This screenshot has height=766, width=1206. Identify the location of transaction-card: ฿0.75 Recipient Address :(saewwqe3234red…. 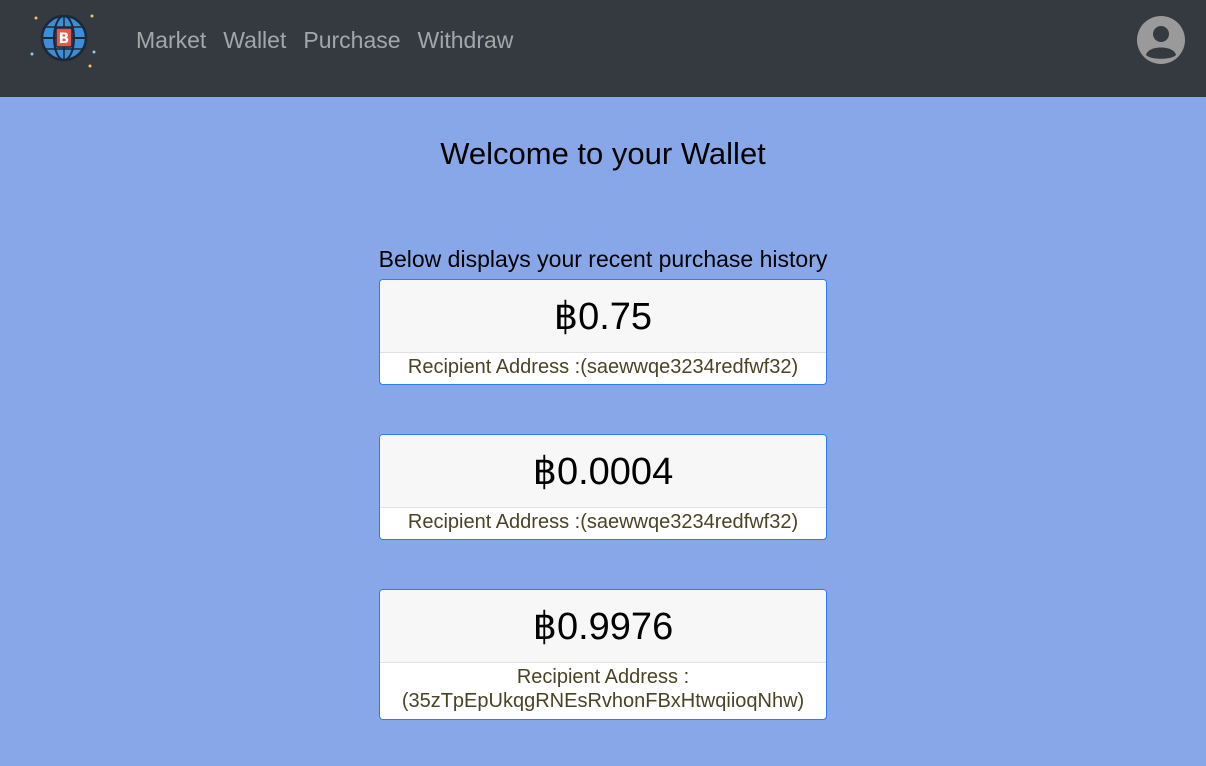
(603, 332).